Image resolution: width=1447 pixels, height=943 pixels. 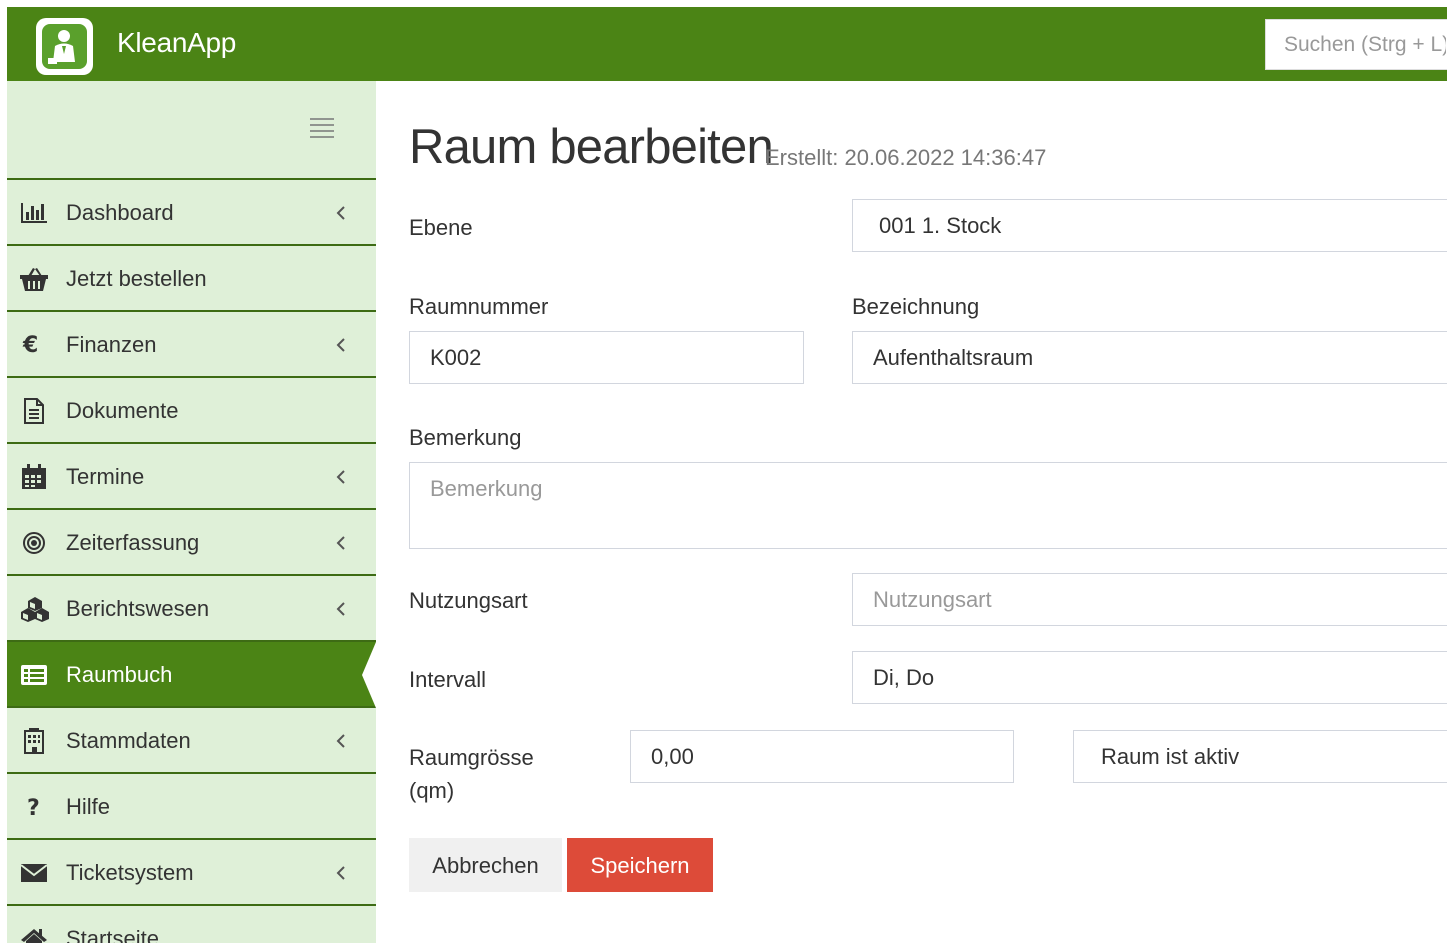 I want to click on target-icon, so click(x=34, y=543).